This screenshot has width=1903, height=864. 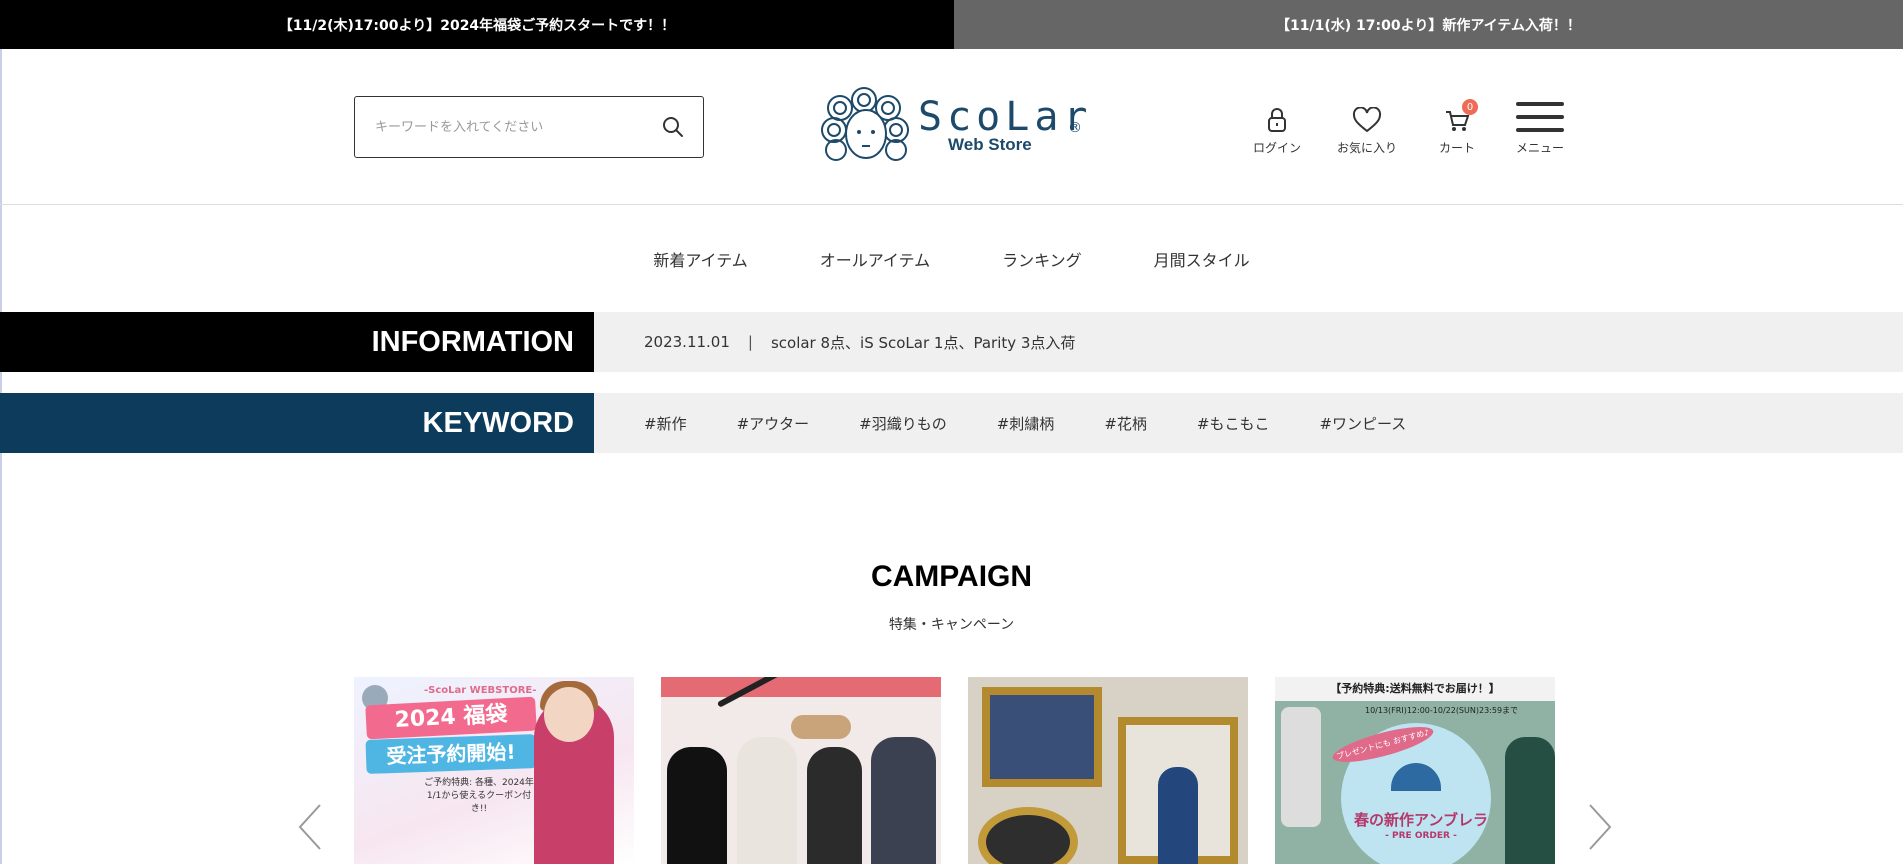 I want to click on login-button: ログイン, so click(x=1277, y=129).